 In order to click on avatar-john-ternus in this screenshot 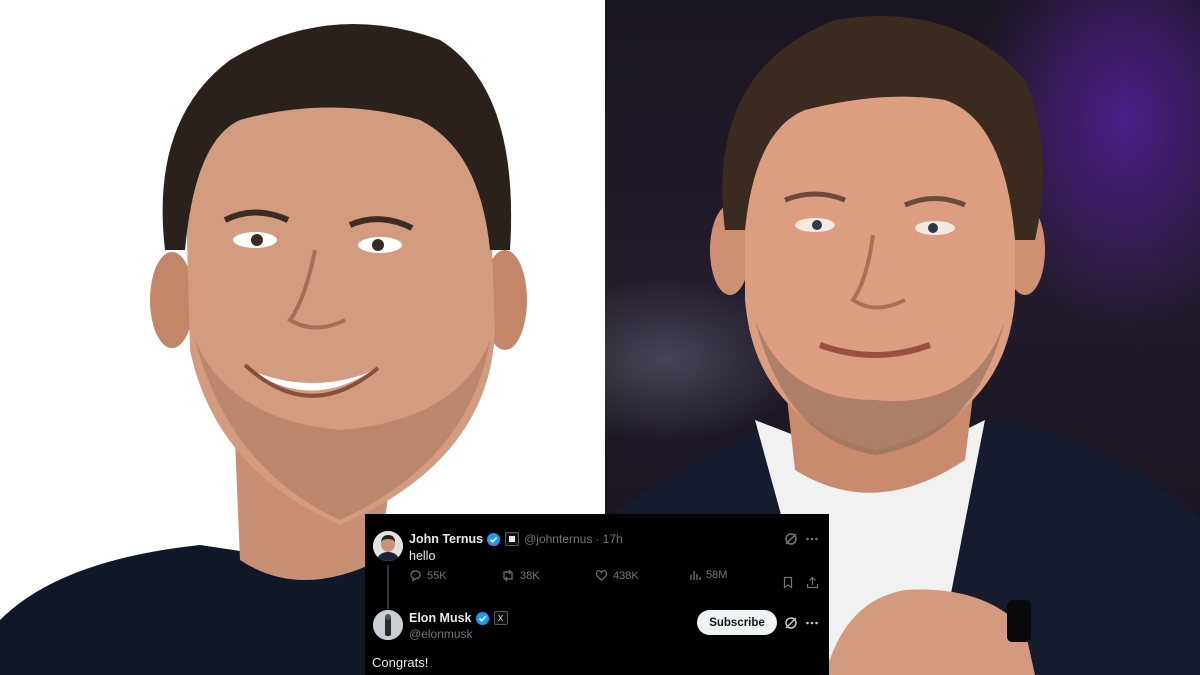, I will do `click(388, 546)`.